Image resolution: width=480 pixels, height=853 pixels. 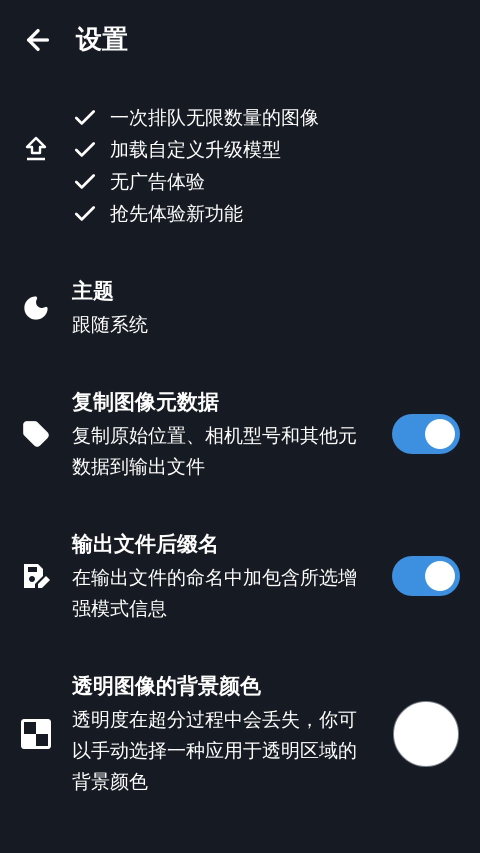 I want to click on tag-icon, so click(x=36, y=434).